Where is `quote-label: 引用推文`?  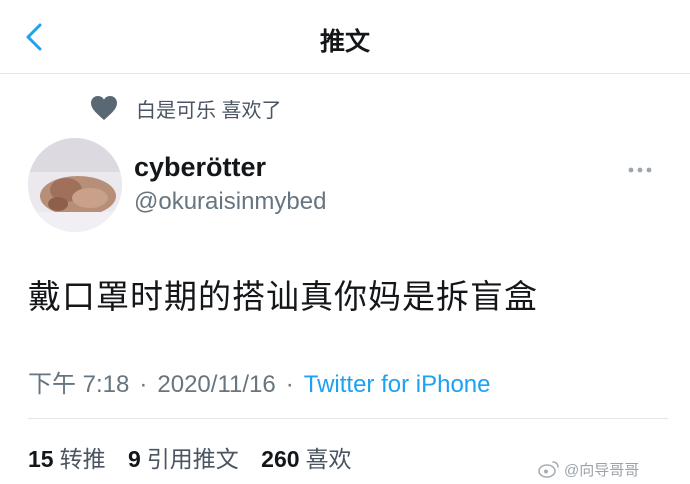 quote-label: 引用推文 is located at coordinates (192, 459).